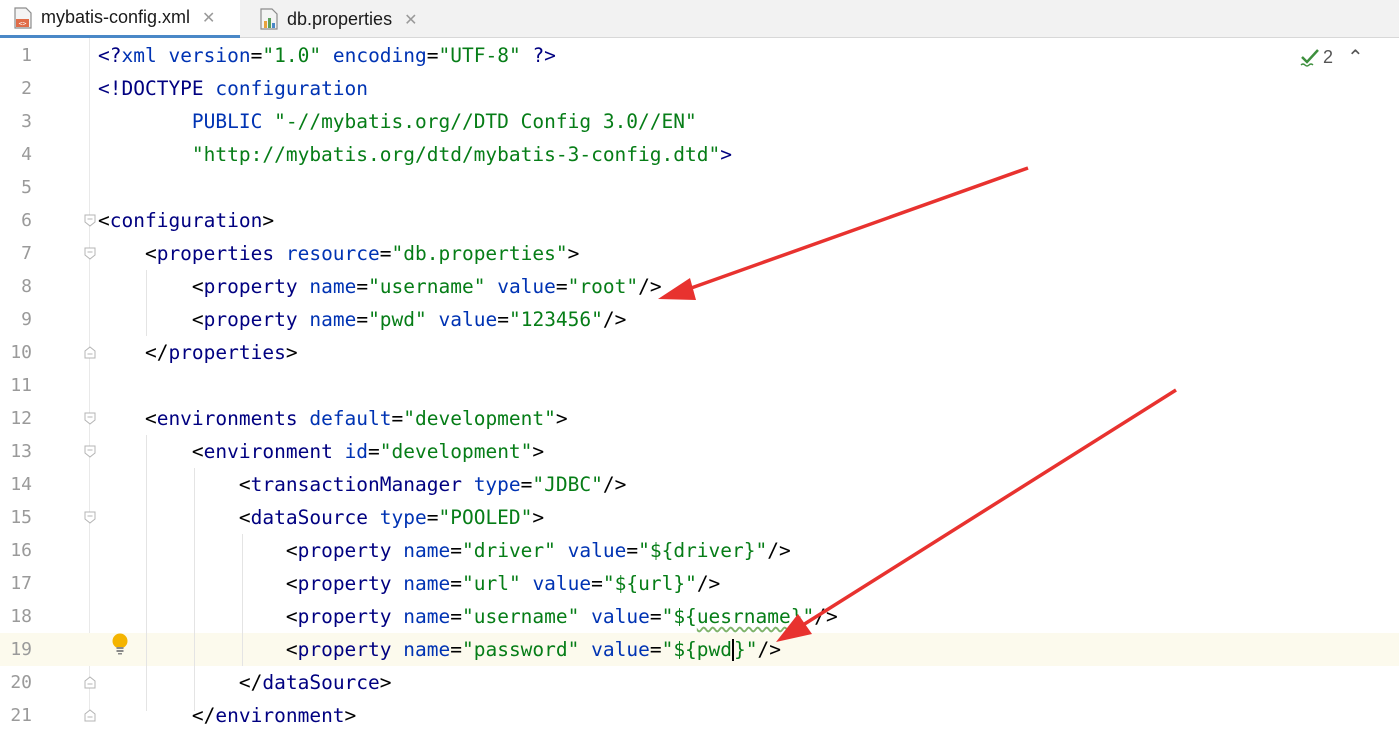 The width and height of the screenshot is (1399, 732). What do you see at coordinates (526, 649) in the screenshot?
I see `code-token: "password"` at bounding box center [526, 649].